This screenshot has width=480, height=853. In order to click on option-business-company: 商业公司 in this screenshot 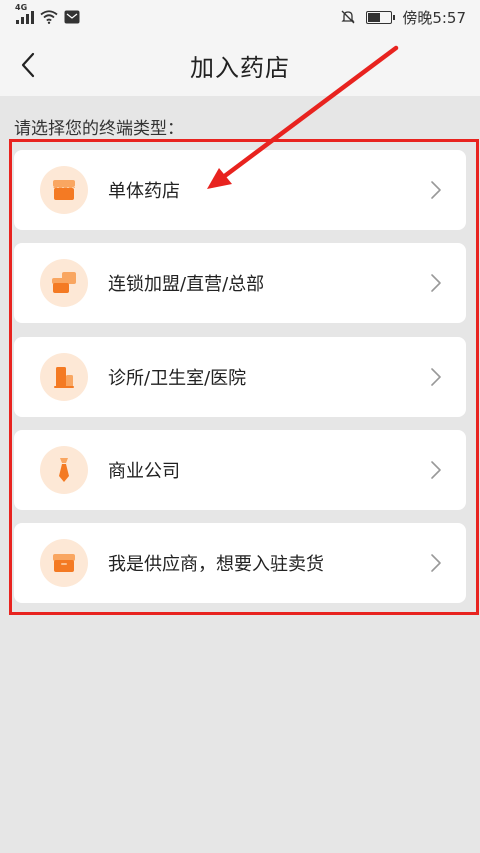, I will do `click(240, 470)`.